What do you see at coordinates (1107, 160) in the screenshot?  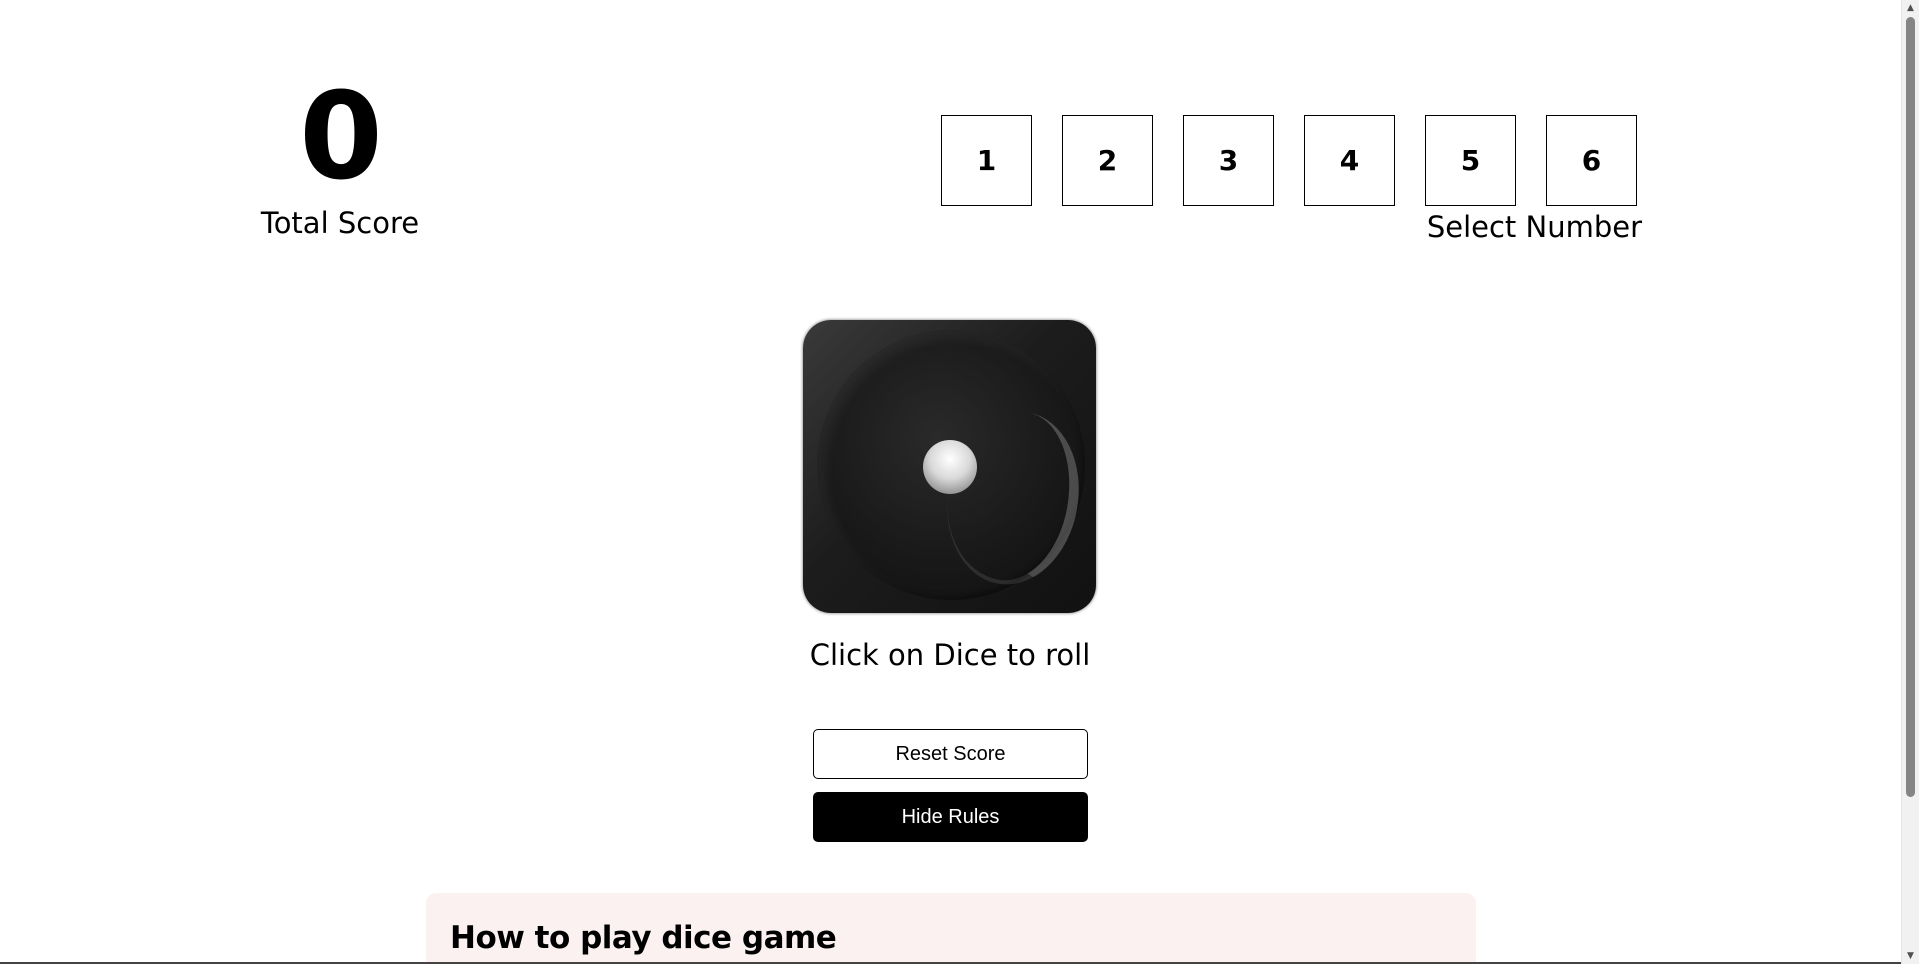 I see `number-option-2: 2` at bounding box center [1107, 160].